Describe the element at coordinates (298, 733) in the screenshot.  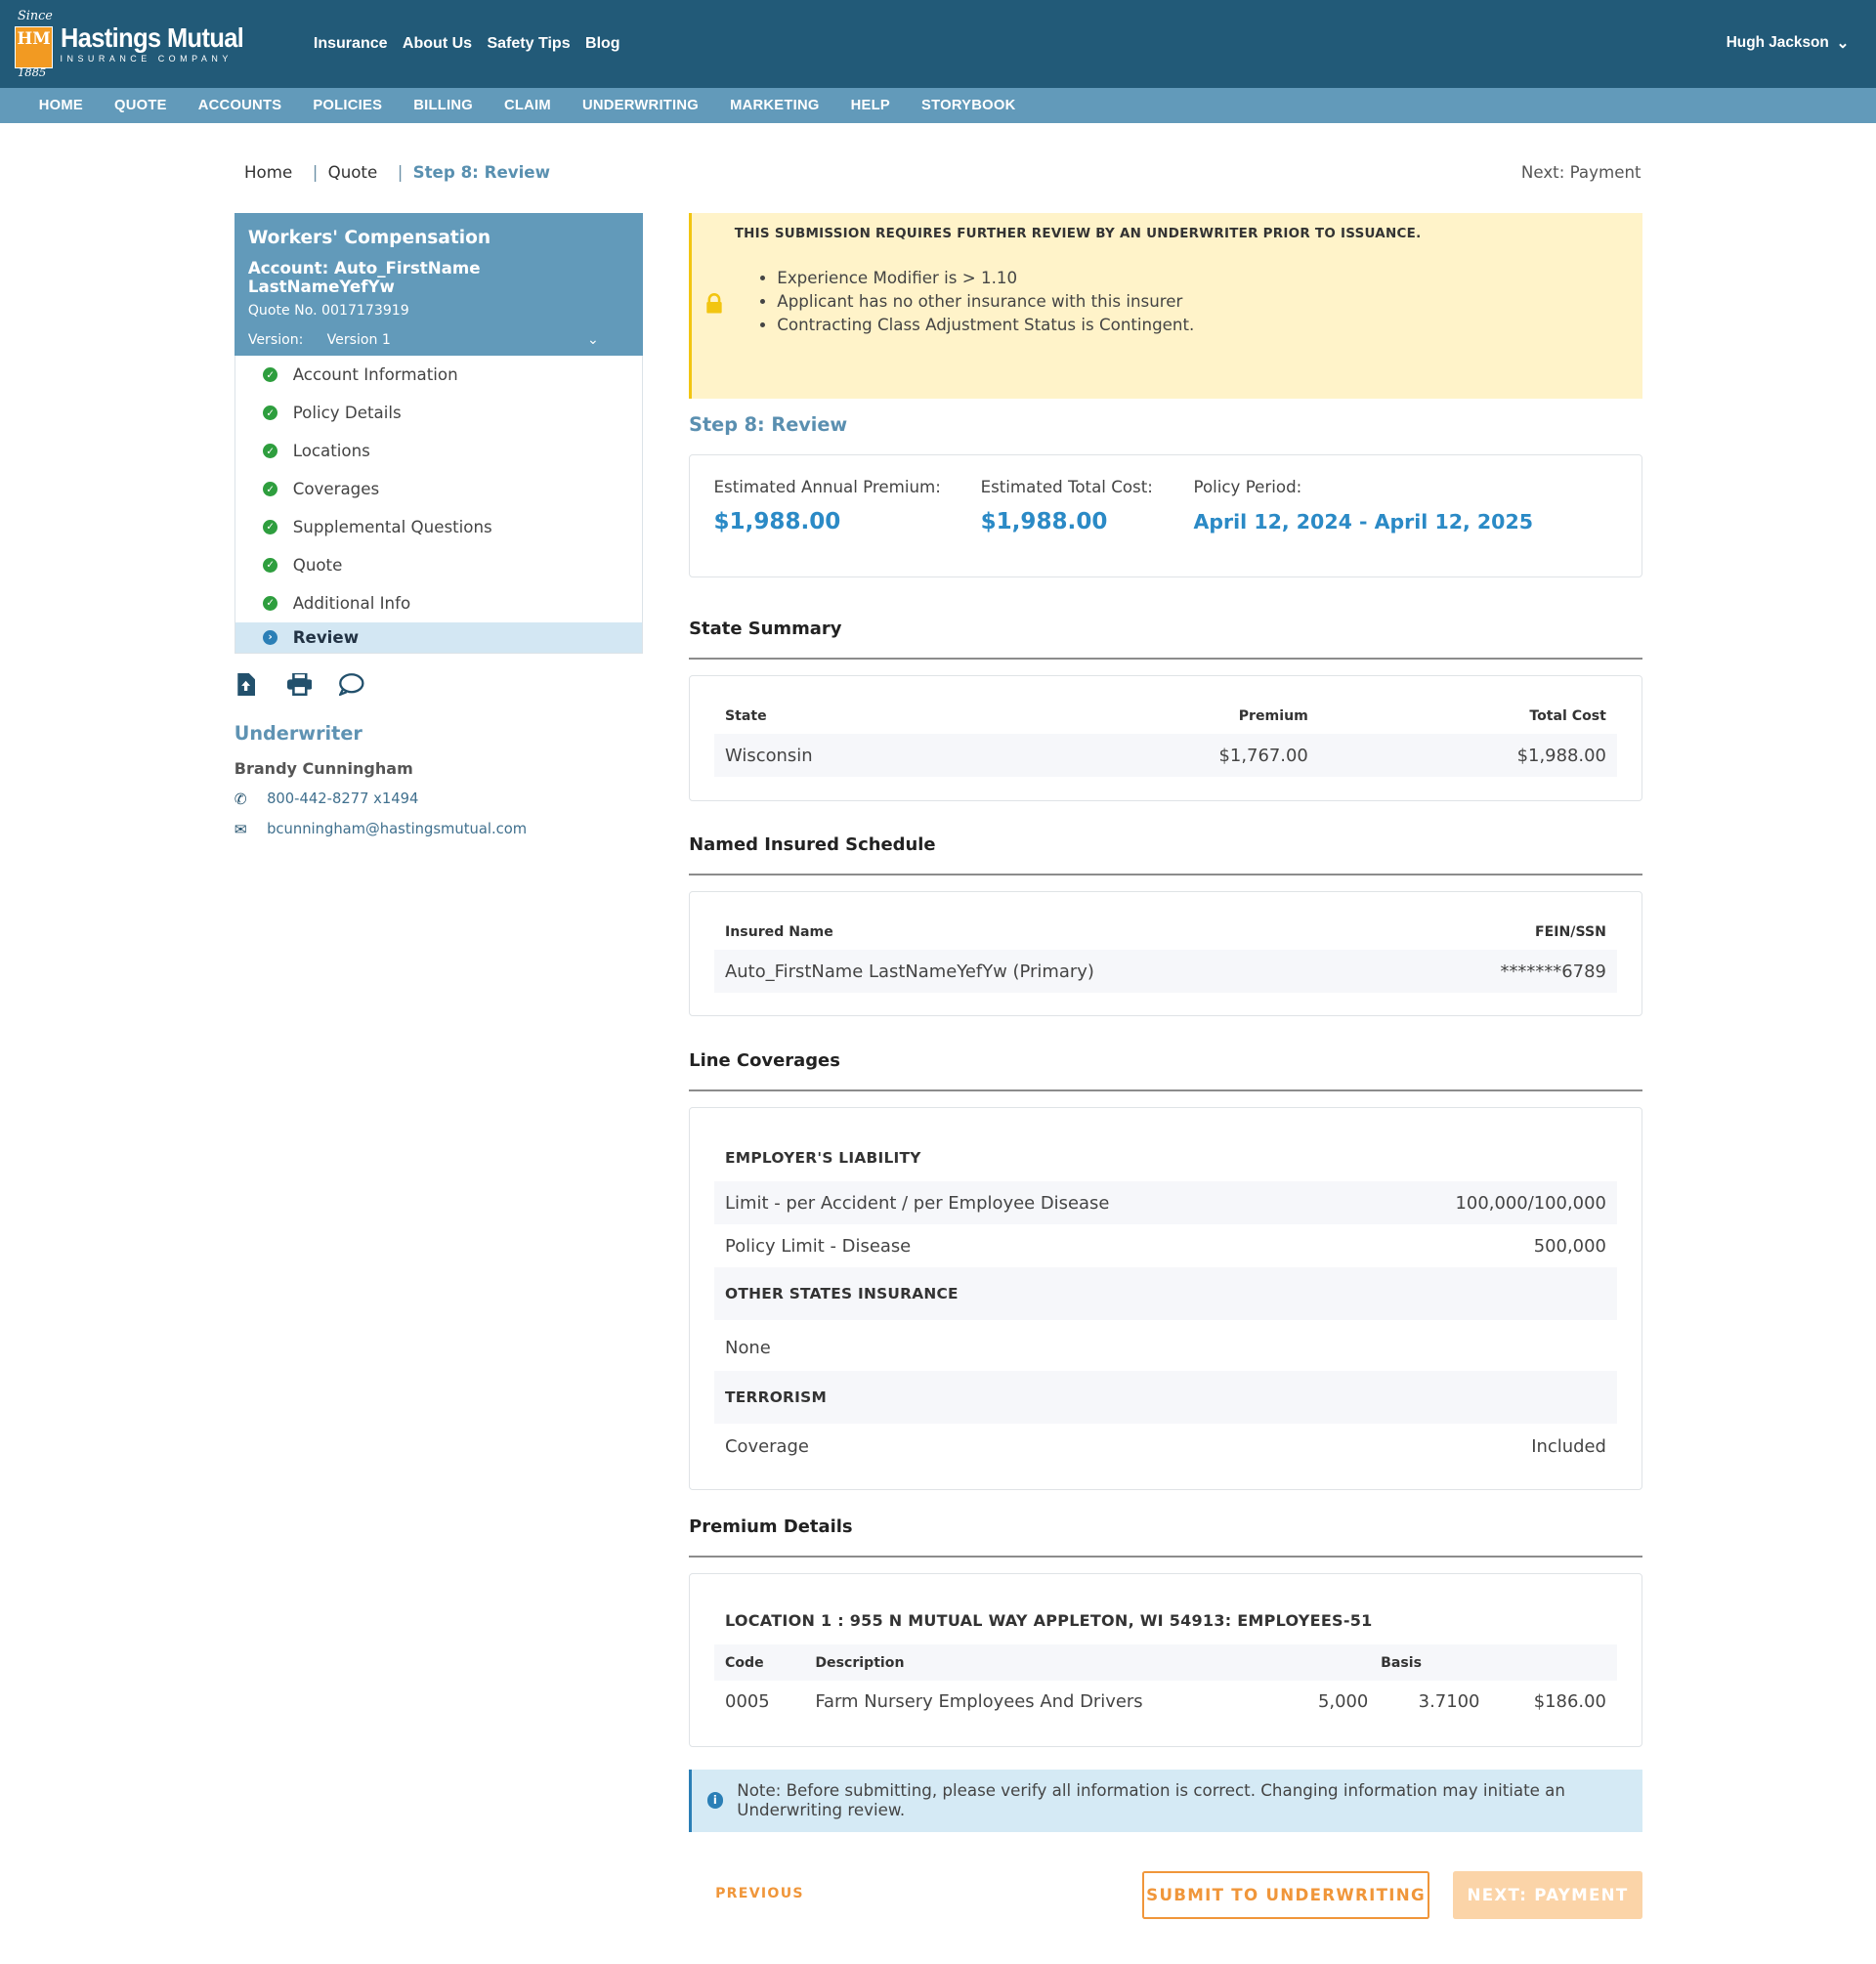
I see `underwriter-title: Underwriter` at that location.